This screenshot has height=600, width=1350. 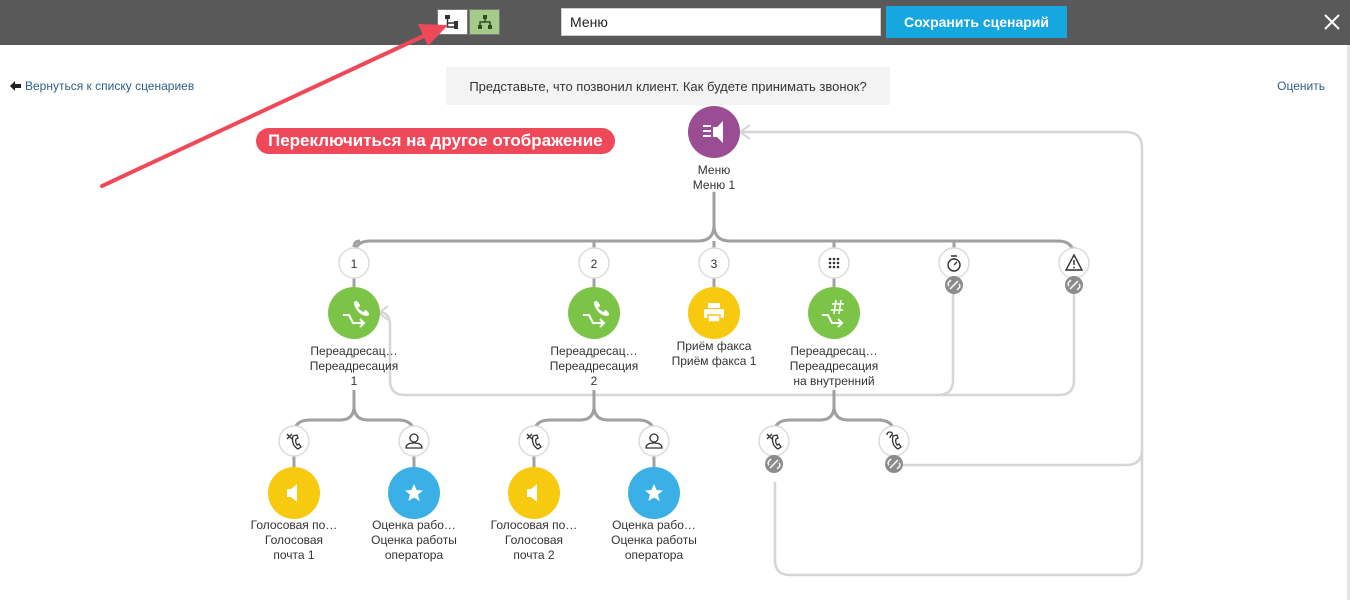 I want to click on redirect-internal-label: Переадресац… Переадресация на внутренний, so click(x=834, y=366).